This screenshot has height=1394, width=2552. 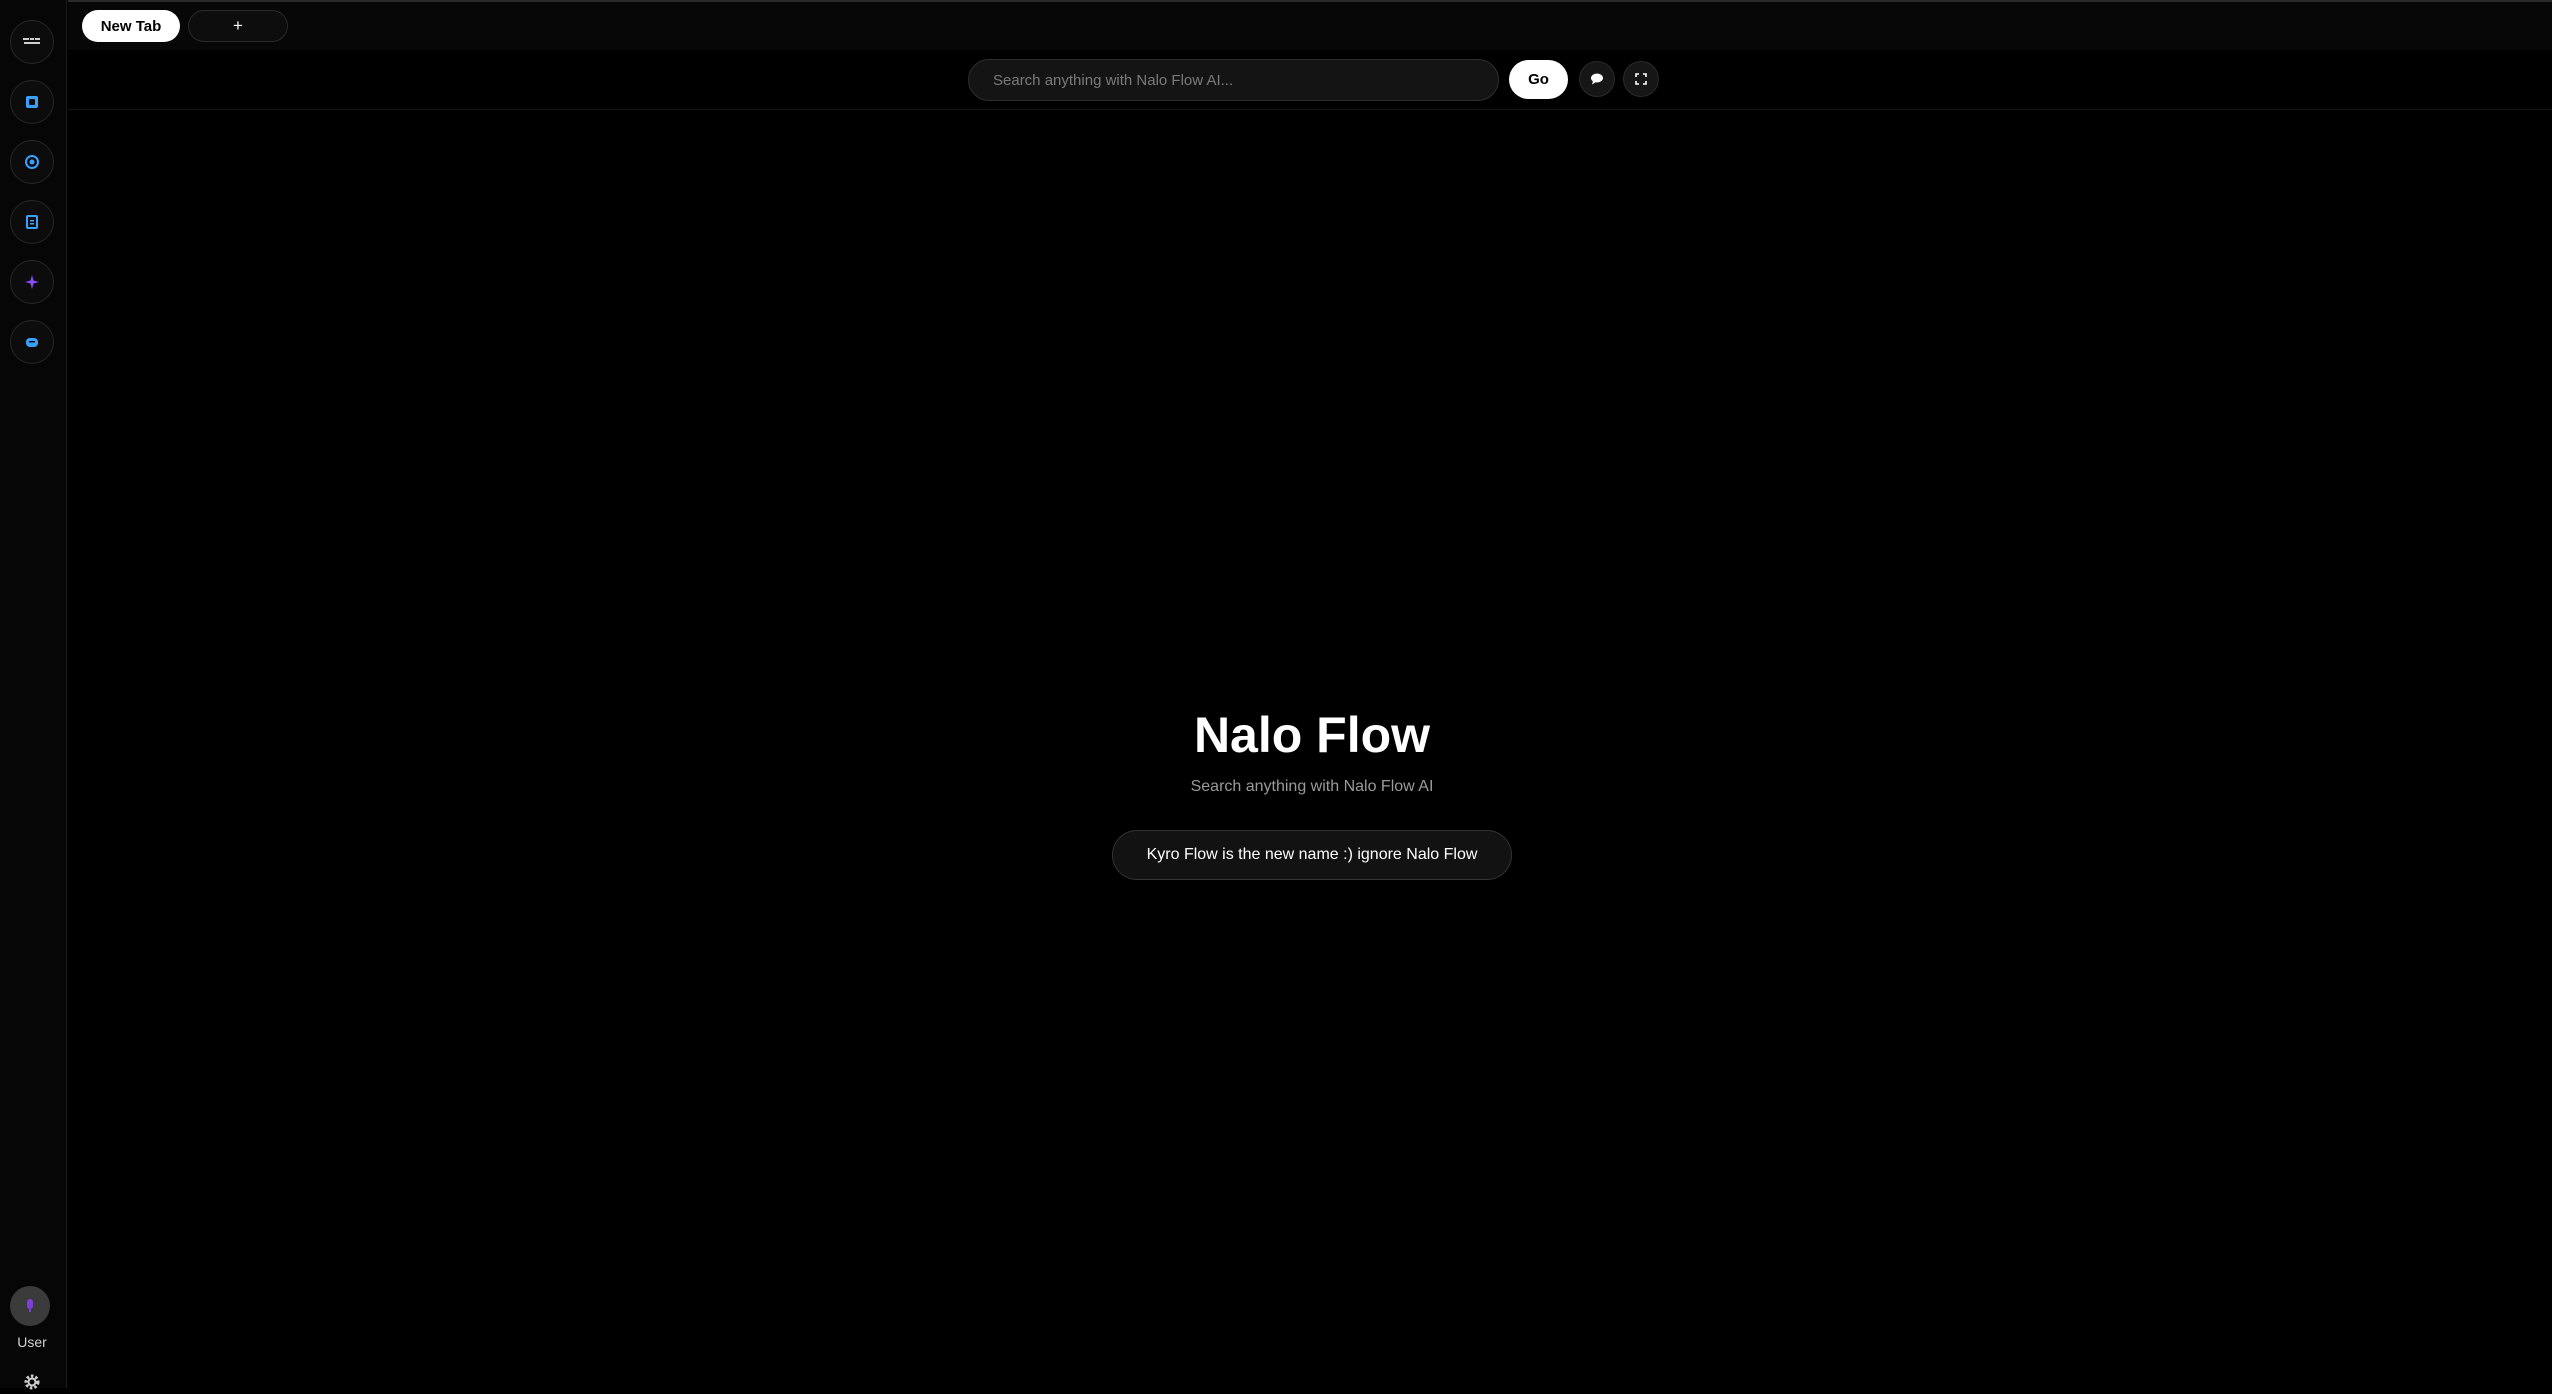 I want to click on square-icon, so click(x=32, y=102).